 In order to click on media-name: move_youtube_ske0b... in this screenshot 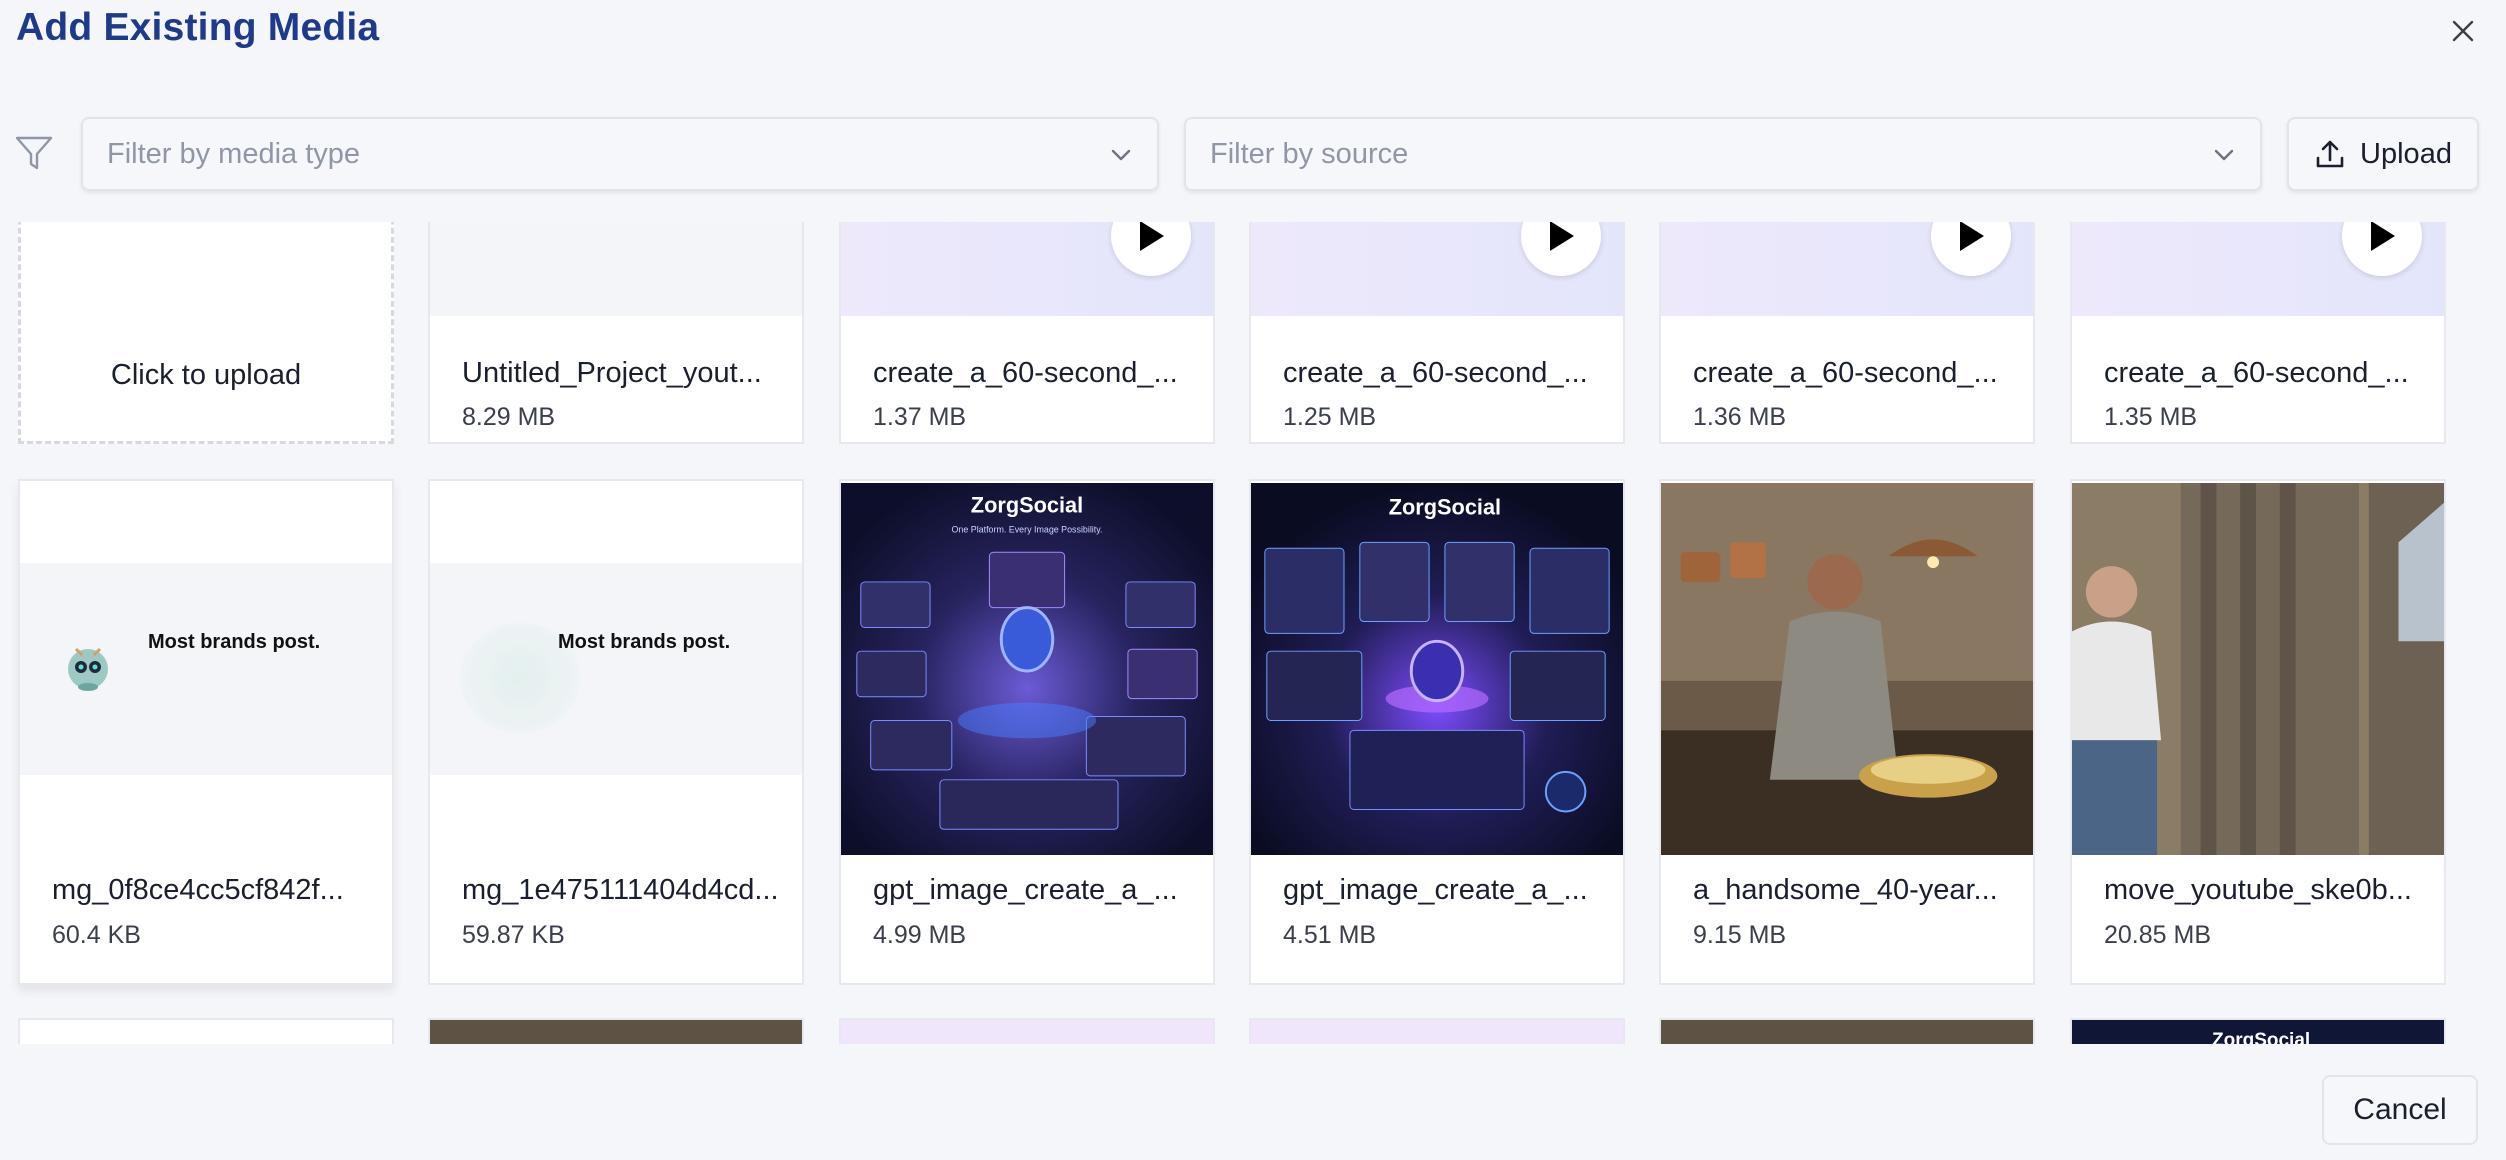, I will do `click(2258, 890)`.